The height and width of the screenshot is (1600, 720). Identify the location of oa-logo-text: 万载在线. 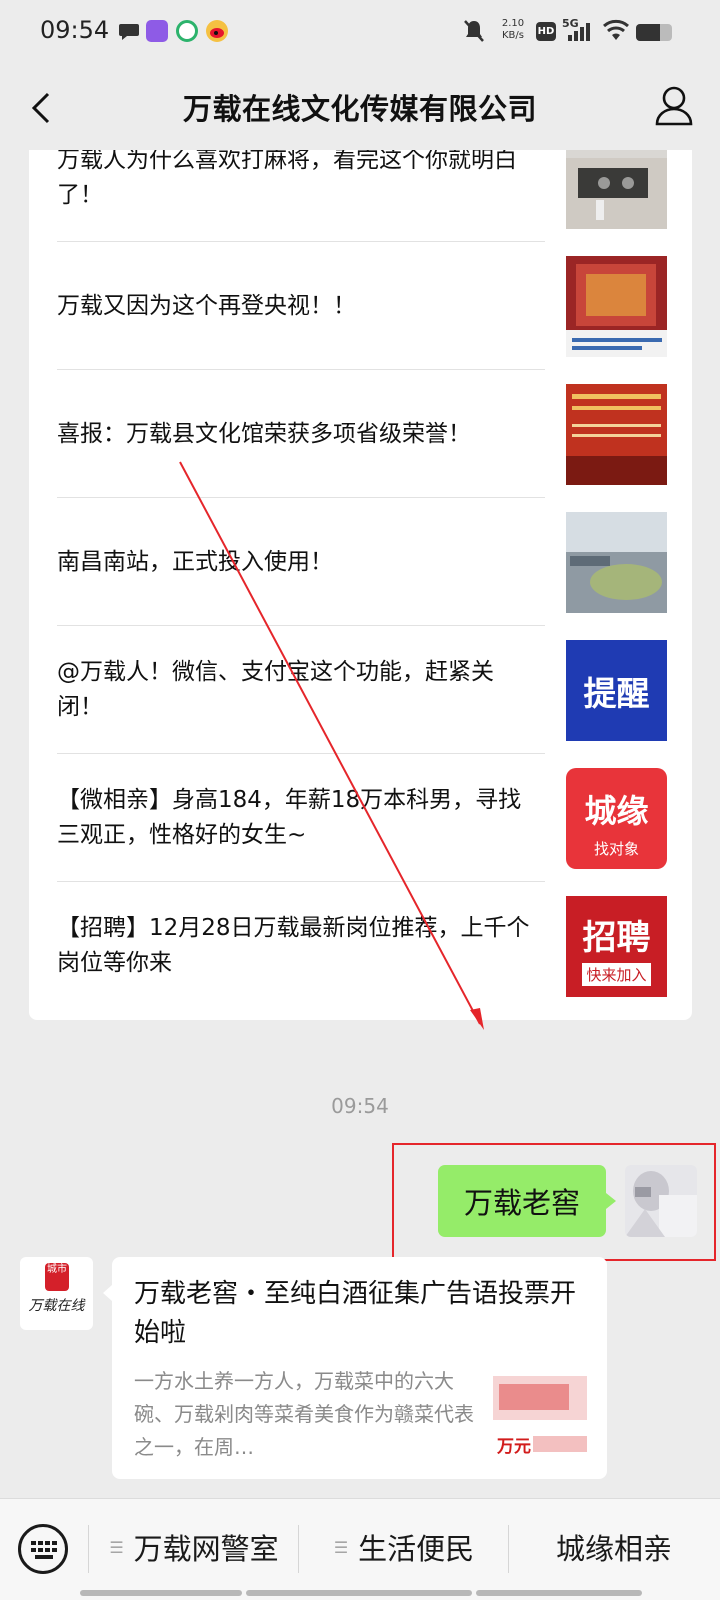
(56, 1306).